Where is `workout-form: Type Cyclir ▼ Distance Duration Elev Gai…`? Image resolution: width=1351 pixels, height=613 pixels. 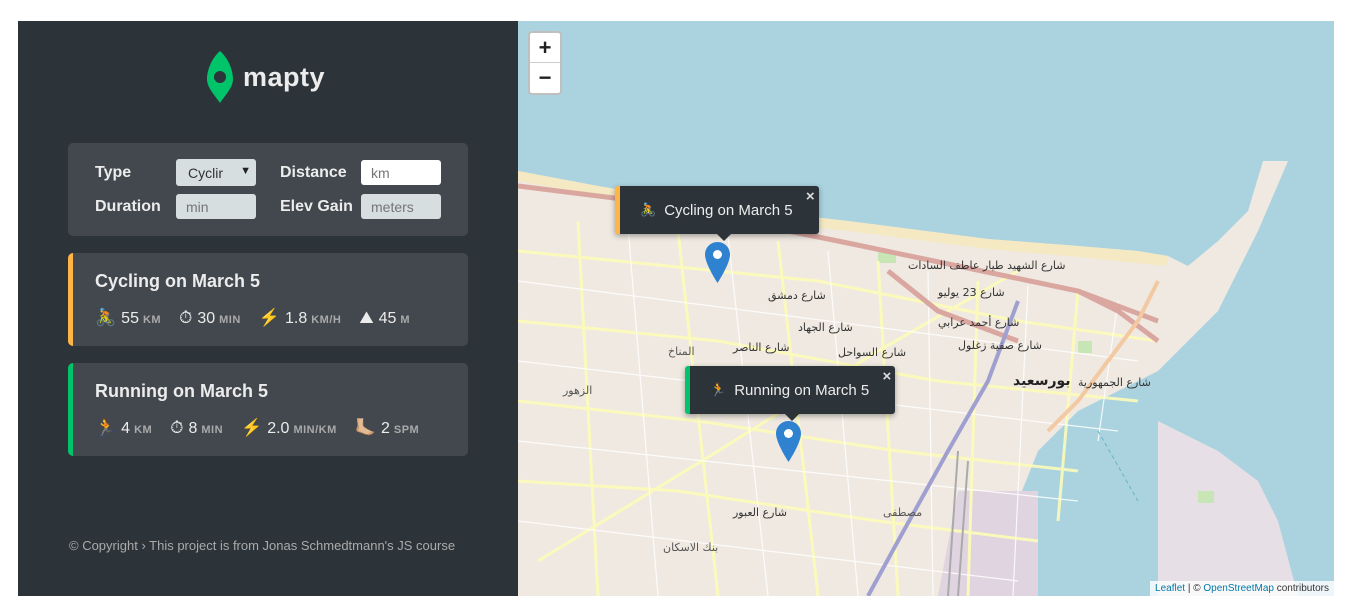
workout-form: Type Cyclir ▼ Distance Duration Elev Gai… is located at coordinates (268, 189).